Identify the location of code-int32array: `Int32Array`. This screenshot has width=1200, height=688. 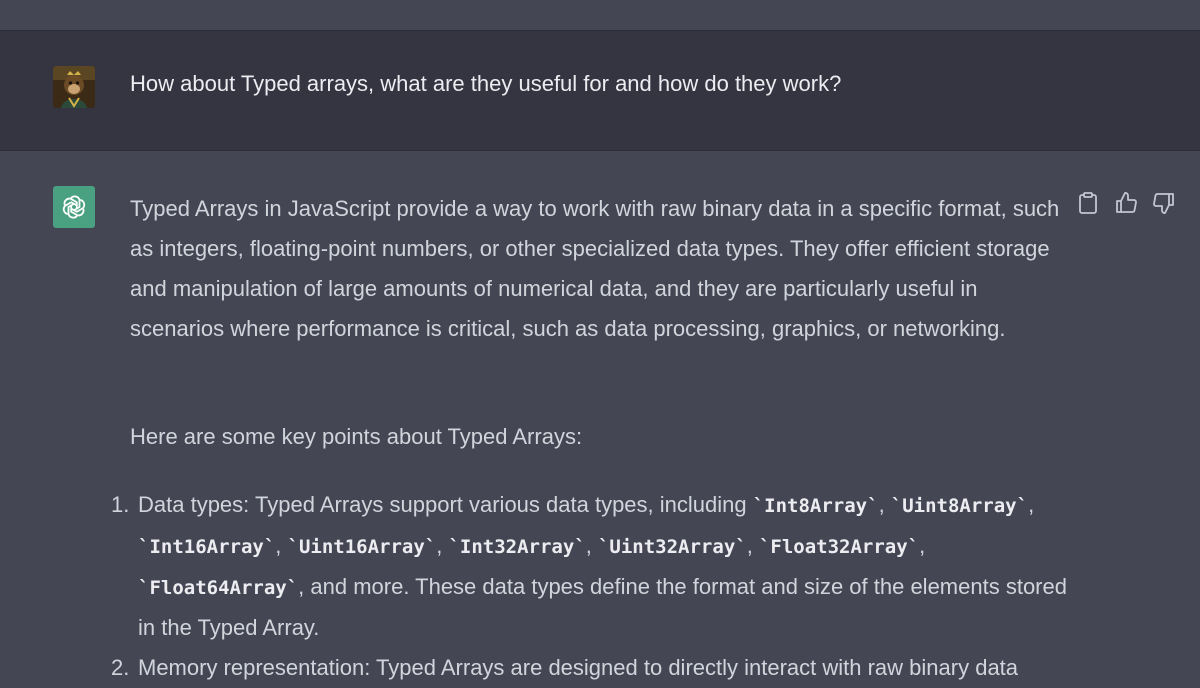
(517, 547).